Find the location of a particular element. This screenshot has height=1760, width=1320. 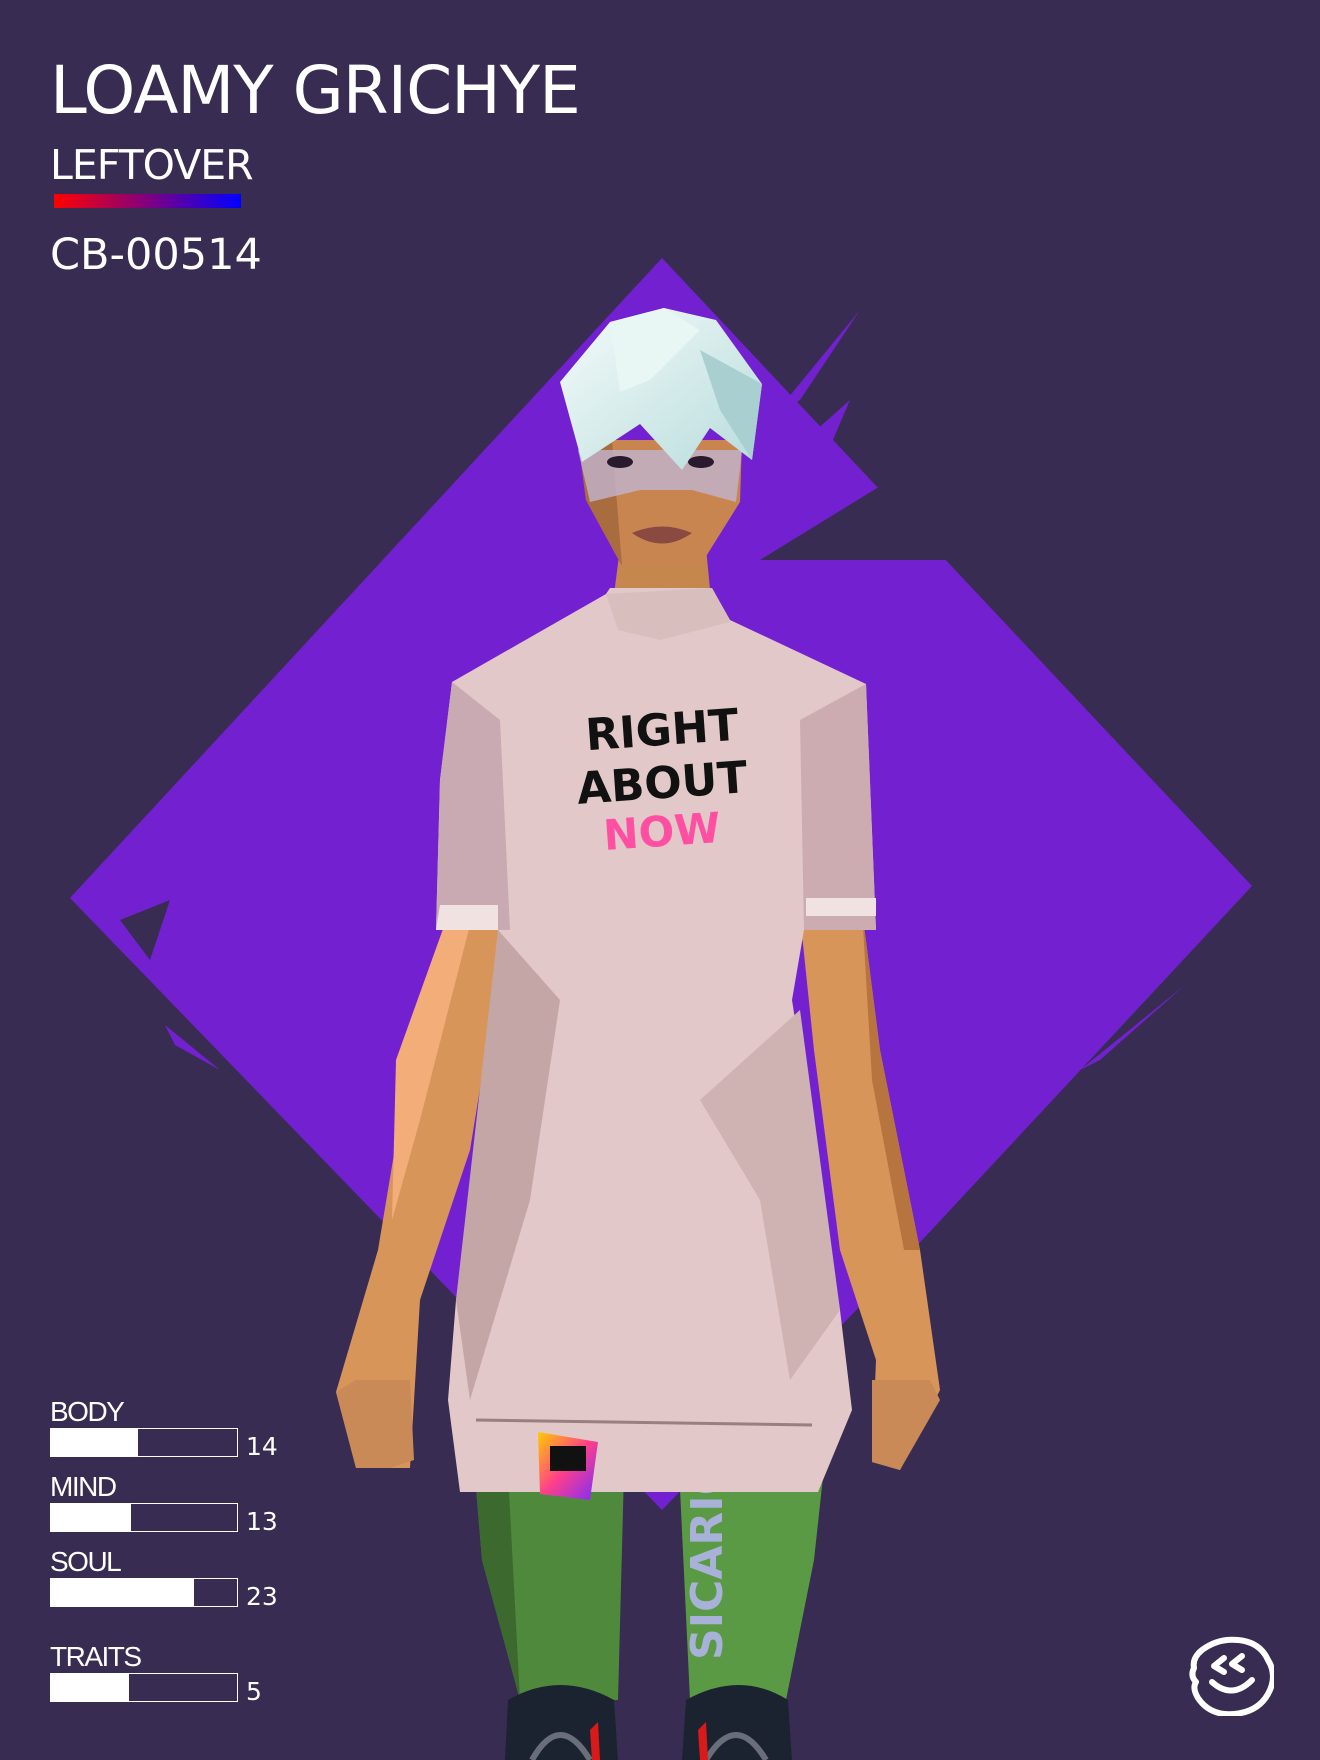

right-hand is located at coordinates (906, 1425).